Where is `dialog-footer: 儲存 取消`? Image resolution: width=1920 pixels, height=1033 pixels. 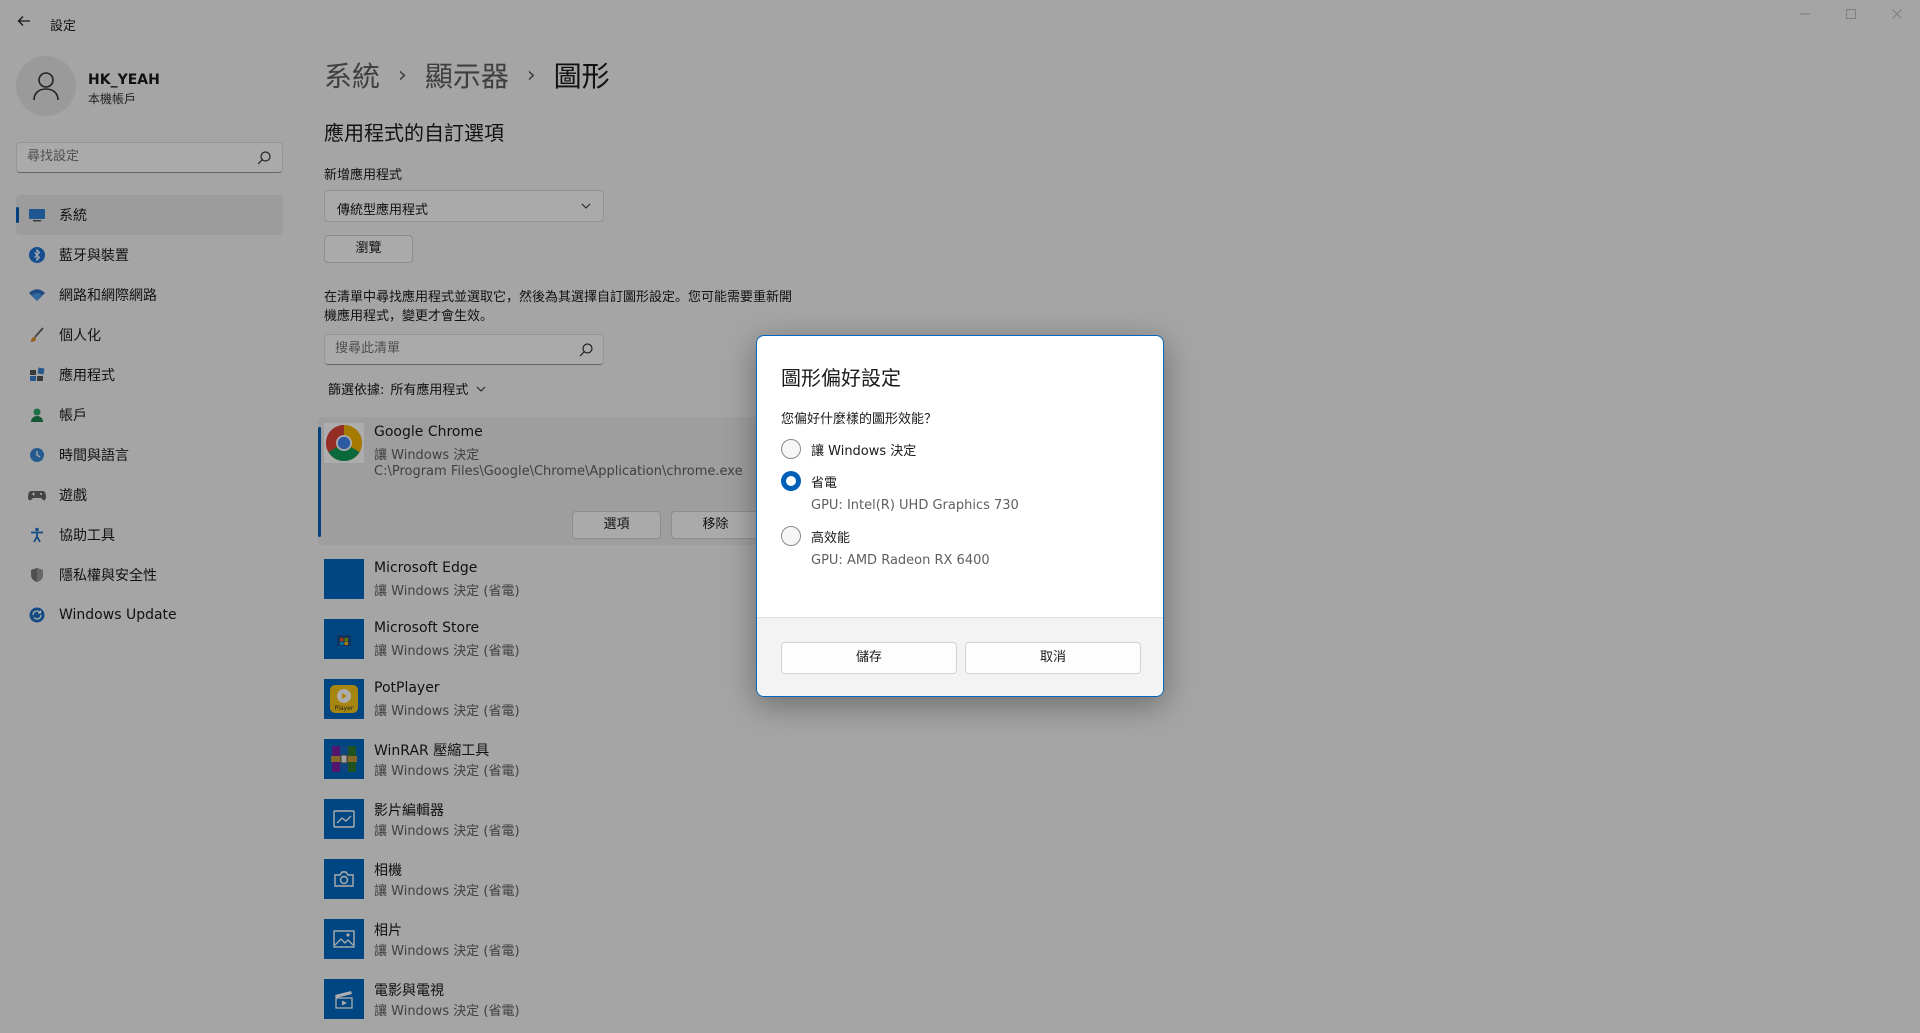 dialog-footer: 儲存 取消 is located at coordinates (960, 656).